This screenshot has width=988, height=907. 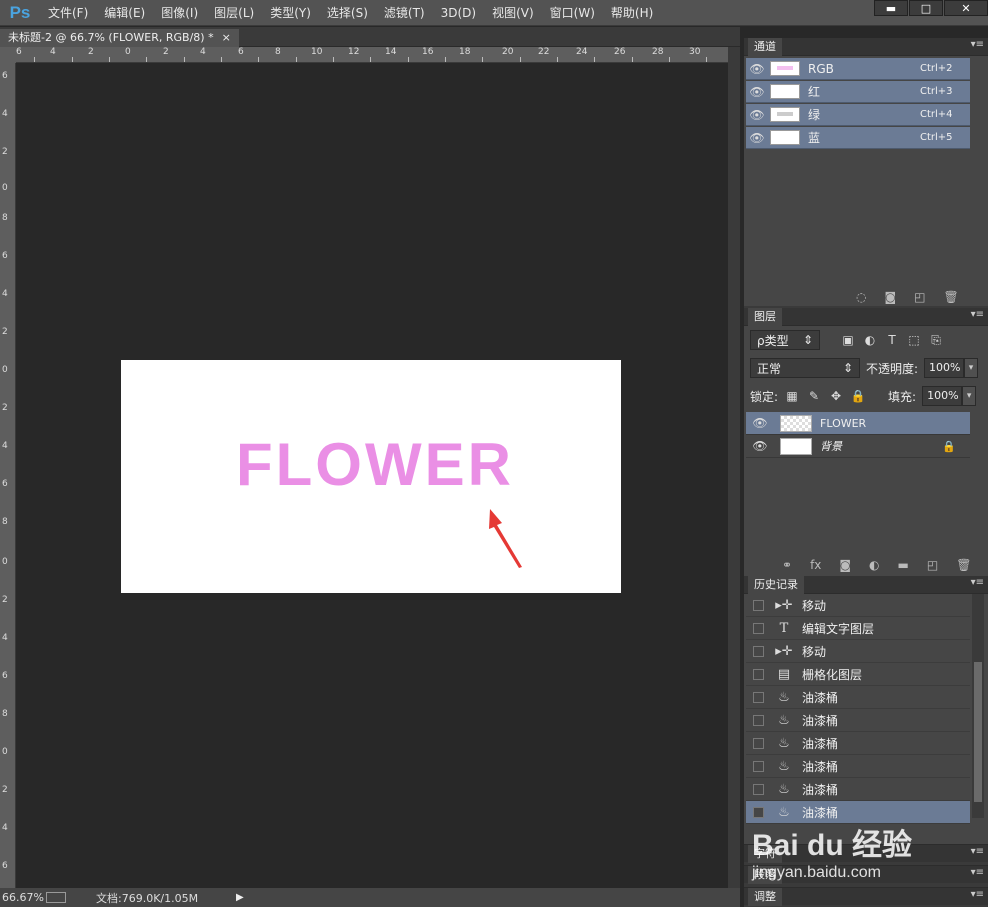 I want to click on layer-filter-row: ρ类型 ⇕ ▣ ◐ T ⬚ ⎘, so click(x=847, y=340).